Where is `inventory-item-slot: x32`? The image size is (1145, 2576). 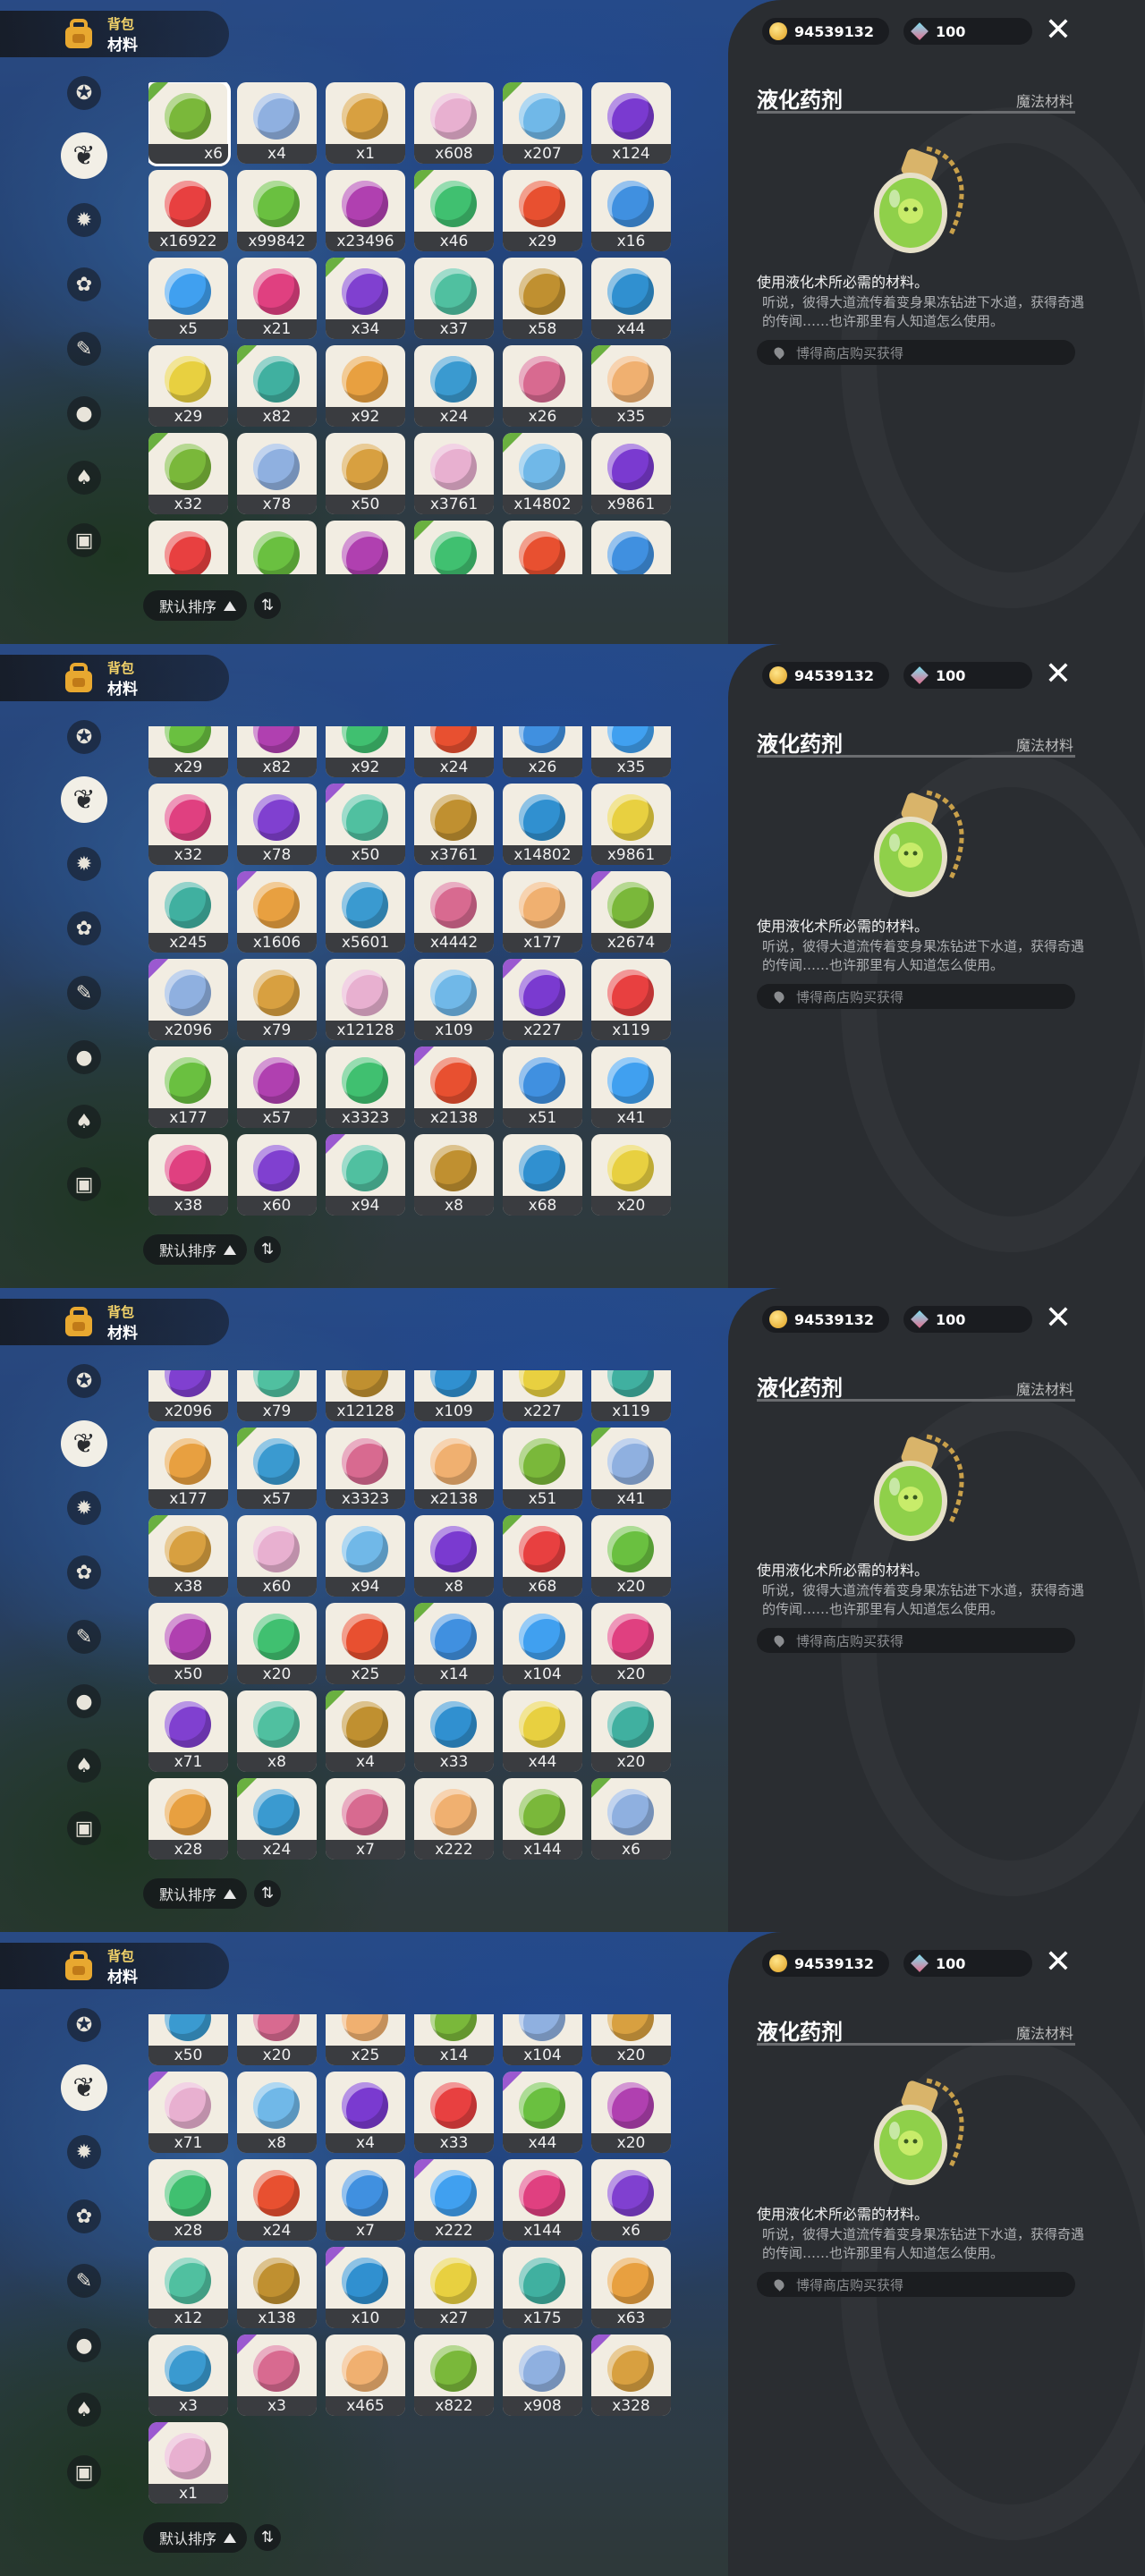
inventory-item-slot: x32 is located at coordinates (188, 824).